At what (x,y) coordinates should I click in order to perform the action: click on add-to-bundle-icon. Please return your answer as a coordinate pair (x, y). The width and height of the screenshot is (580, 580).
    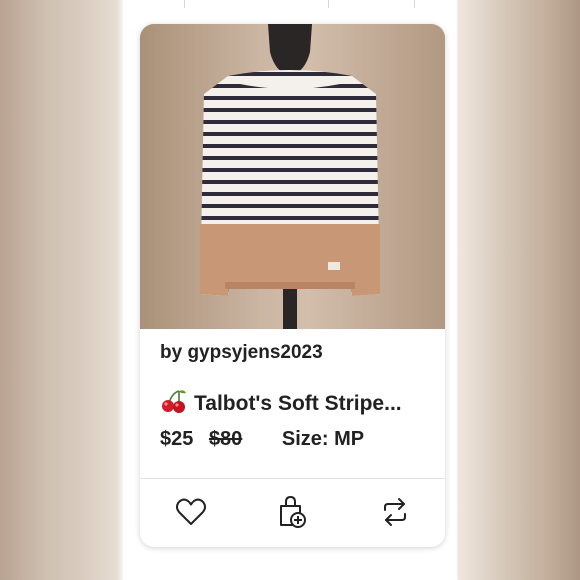
    Looking at the image, I should click on (292, 512).